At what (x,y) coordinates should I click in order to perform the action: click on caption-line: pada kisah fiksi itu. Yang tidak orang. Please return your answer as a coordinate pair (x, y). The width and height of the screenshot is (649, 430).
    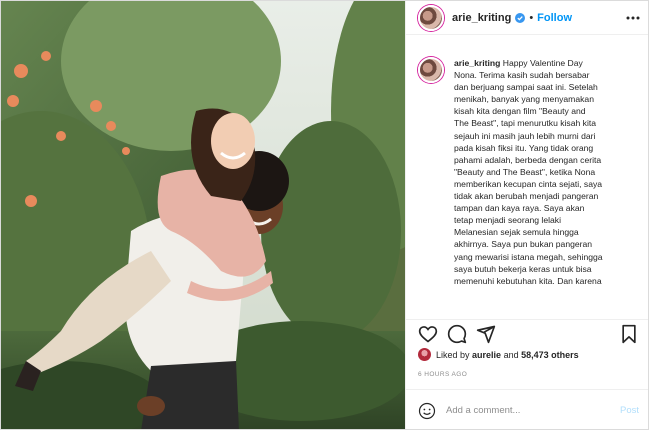
    Looking at the image, I should click on (524, 147).